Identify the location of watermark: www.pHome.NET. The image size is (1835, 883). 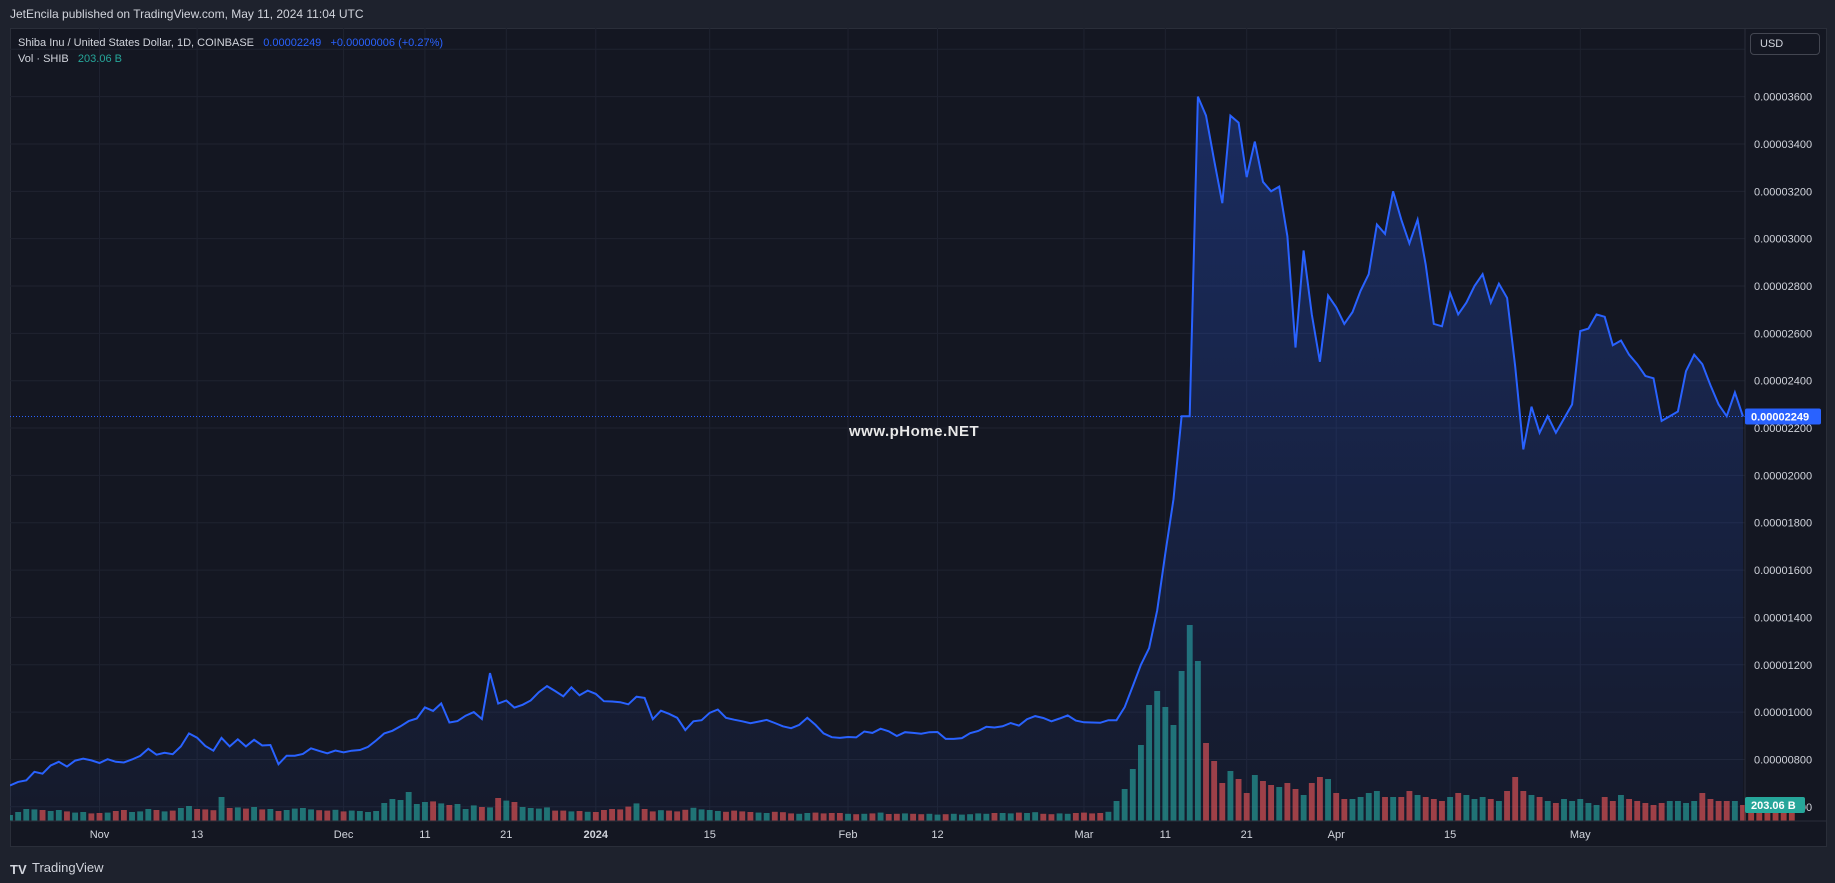
(914, 431).